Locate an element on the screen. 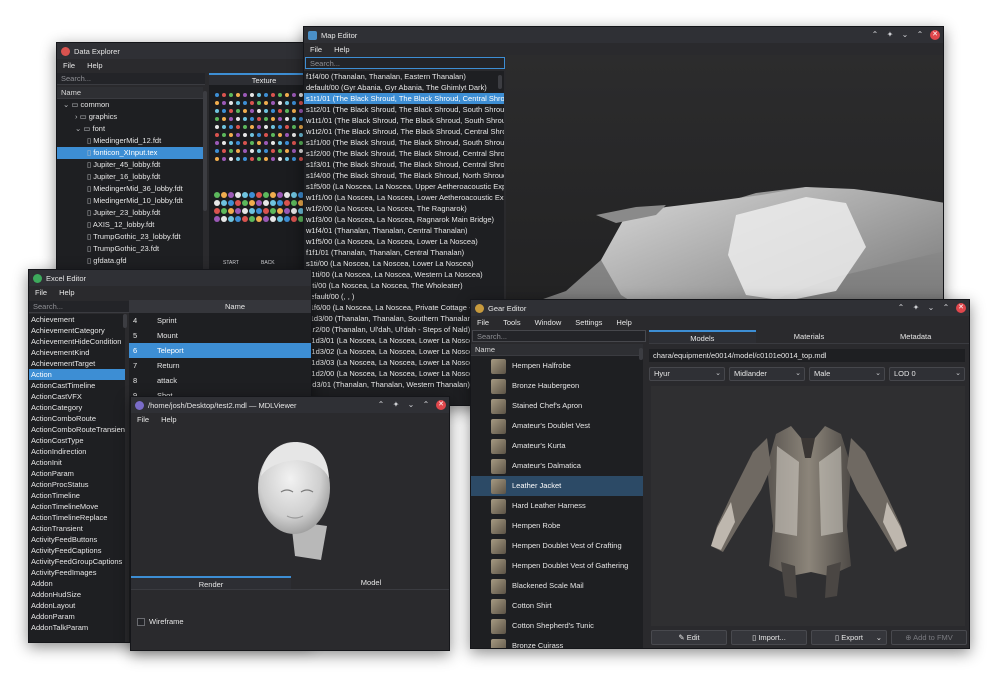  cell-name: Sprint is located at coordinates (167, 320).